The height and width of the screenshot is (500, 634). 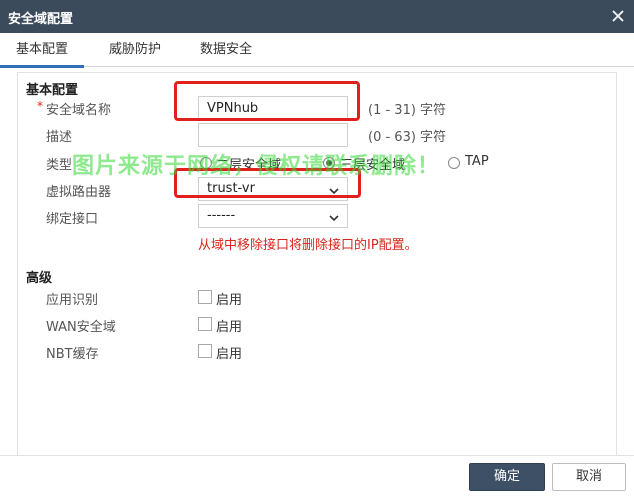 I want to click on cancel-button: 取消, so click(x=589, y=477).